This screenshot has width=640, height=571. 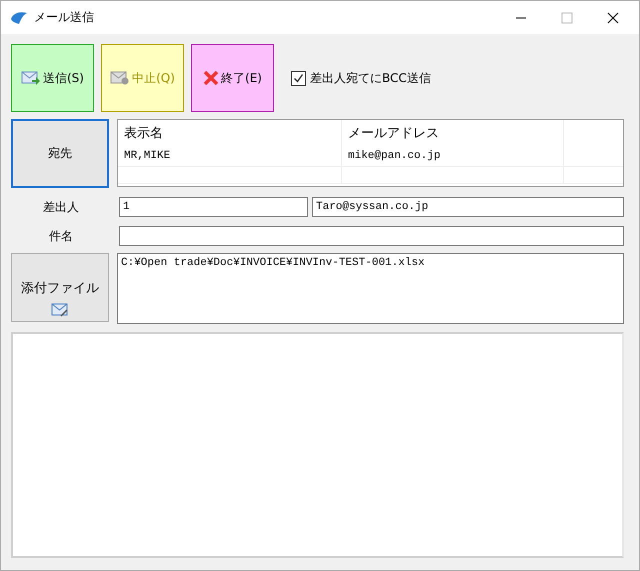 I want to click on attachment-path: C:¥Open trade¥Doc¥INVOICE¥INVInv-TEST-001.xlsx, so click(x=370, y=263).